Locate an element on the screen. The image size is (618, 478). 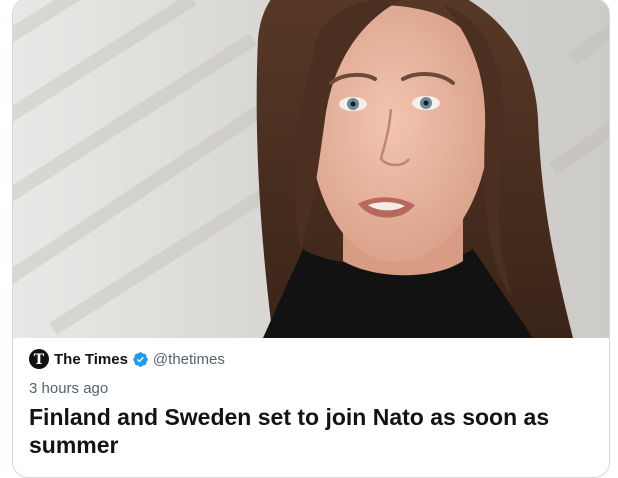
timestamp: 3 hours ago is located at coordinates (69, 388).